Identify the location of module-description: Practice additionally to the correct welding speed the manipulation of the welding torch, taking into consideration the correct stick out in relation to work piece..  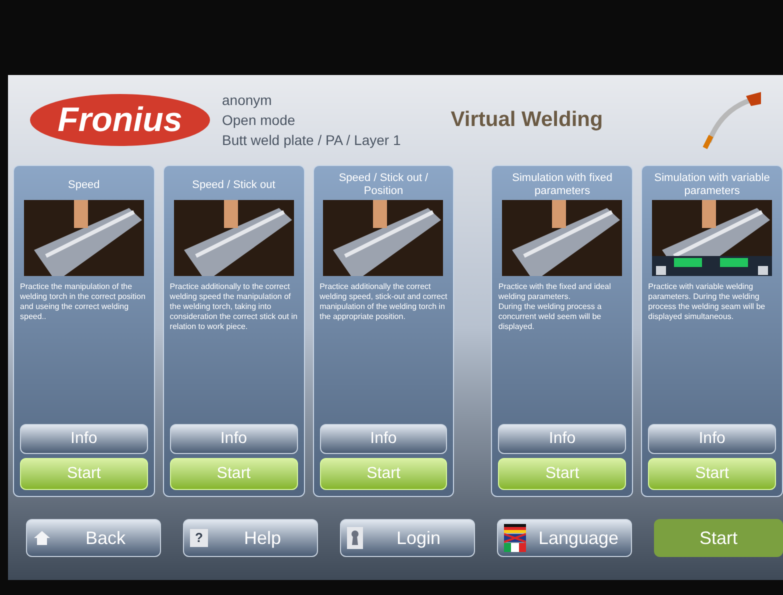
(234, 307).